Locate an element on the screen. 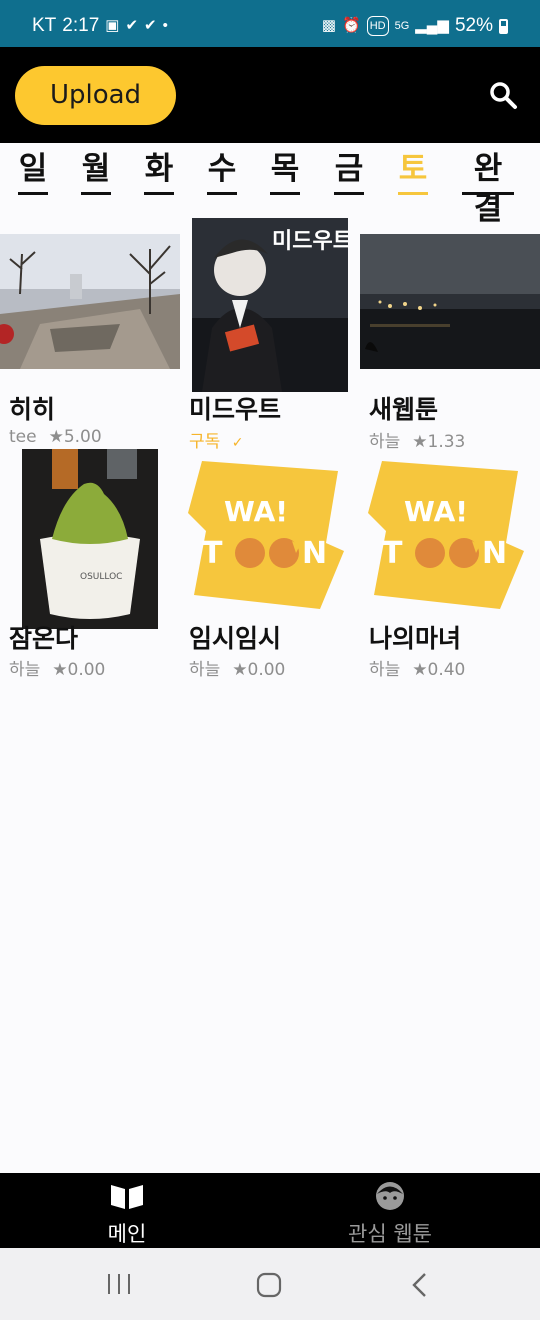 The image size is (540, 1320). tab-tuesday: 화 is located at coordinates (159, 172).